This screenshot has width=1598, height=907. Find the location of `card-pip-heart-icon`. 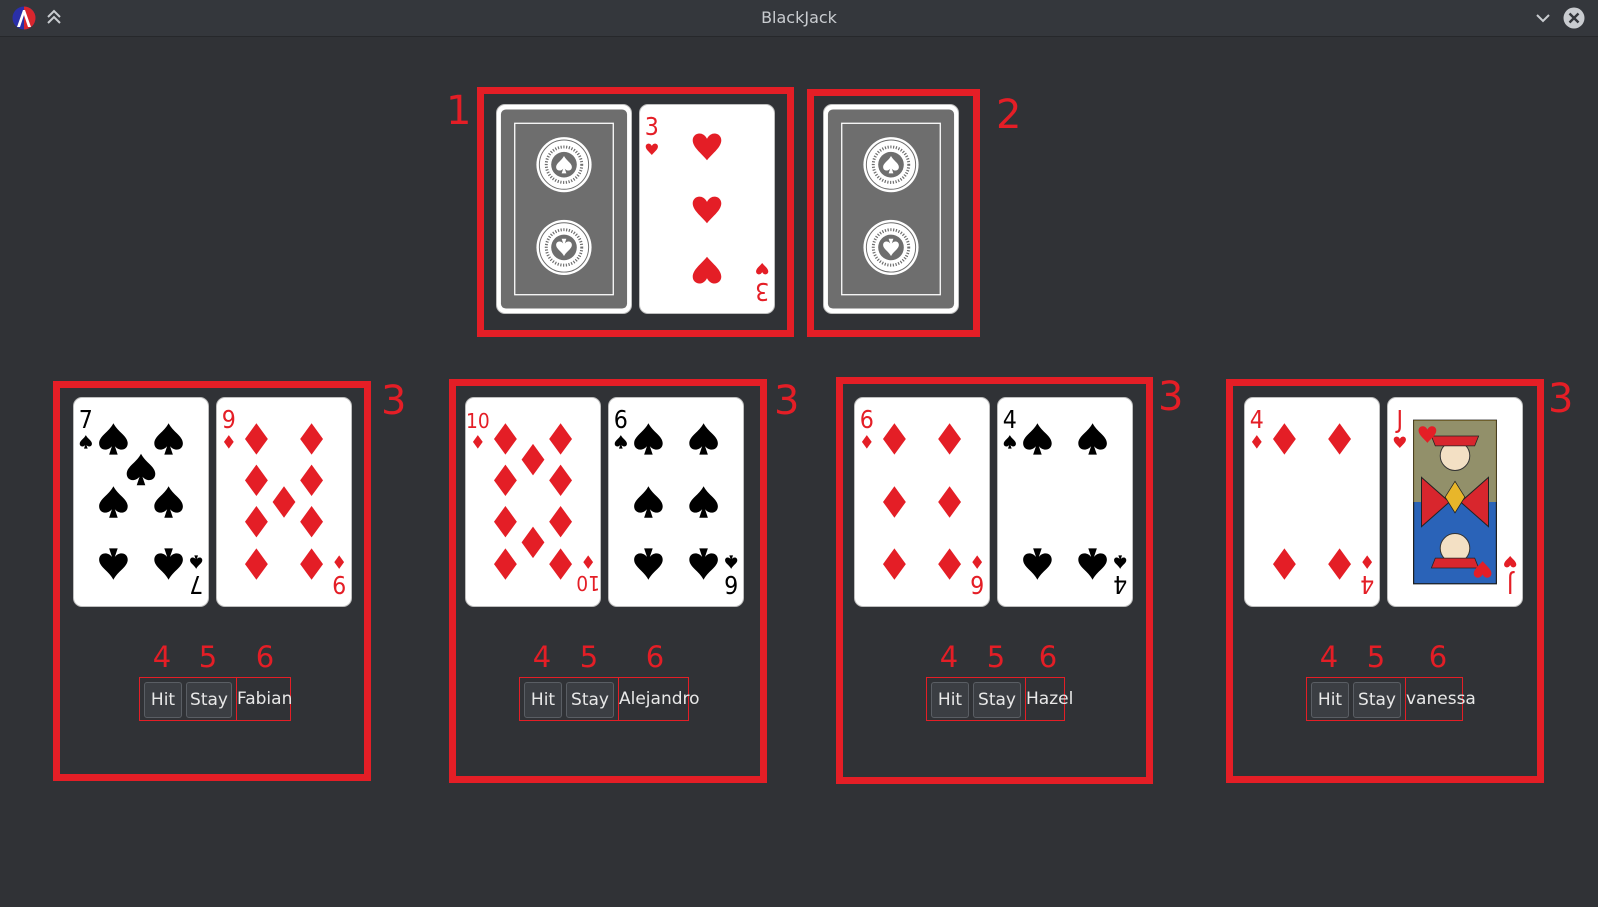

card-pip-heart-icon is located at coordinates (707, 270).